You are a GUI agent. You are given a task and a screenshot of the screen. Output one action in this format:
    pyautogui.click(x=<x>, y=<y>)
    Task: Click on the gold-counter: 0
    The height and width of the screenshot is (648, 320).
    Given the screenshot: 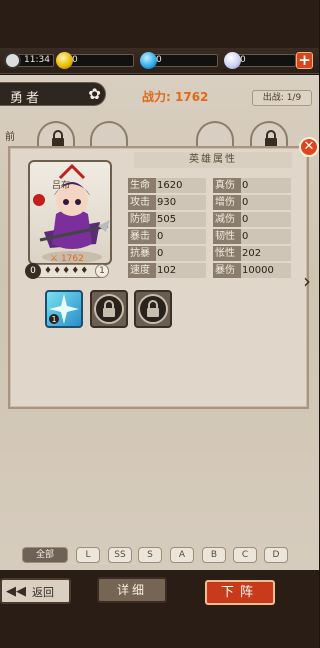 What is the action you would take?
    pyautogui.click(x=95, y=60)
    